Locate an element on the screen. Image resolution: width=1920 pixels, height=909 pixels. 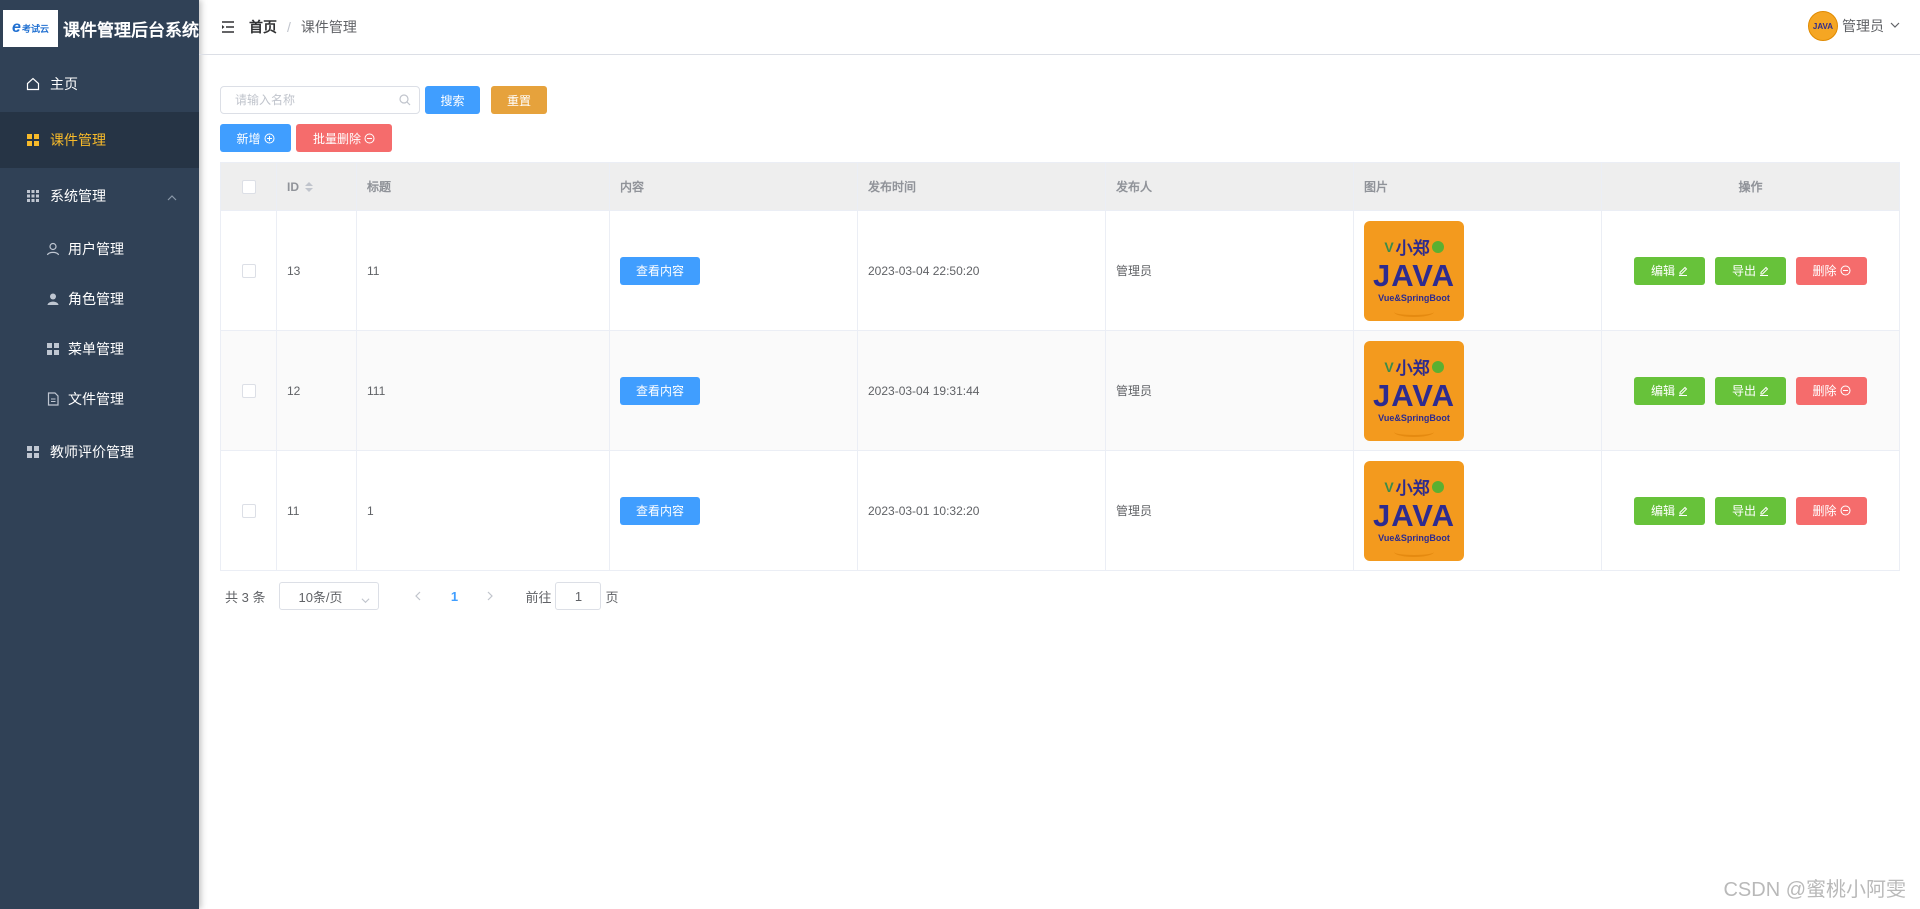
sidebar-item-courseware: 课件管理 is located at coordinates (99, 140).